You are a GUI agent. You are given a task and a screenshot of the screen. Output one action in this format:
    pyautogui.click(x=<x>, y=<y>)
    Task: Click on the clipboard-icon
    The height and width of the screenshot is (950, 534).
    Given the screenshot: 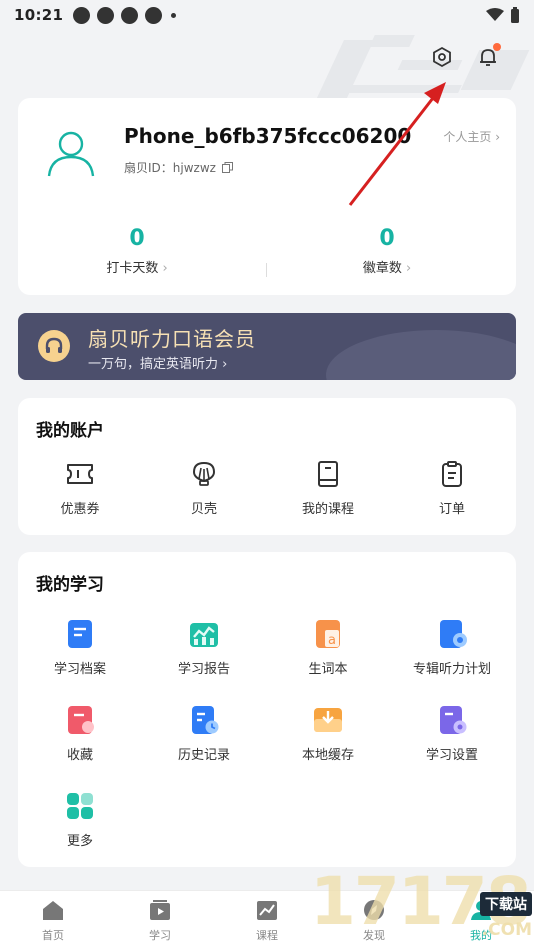 What is the action you would take?
    pyautogui.click(x=452, y=474)
    